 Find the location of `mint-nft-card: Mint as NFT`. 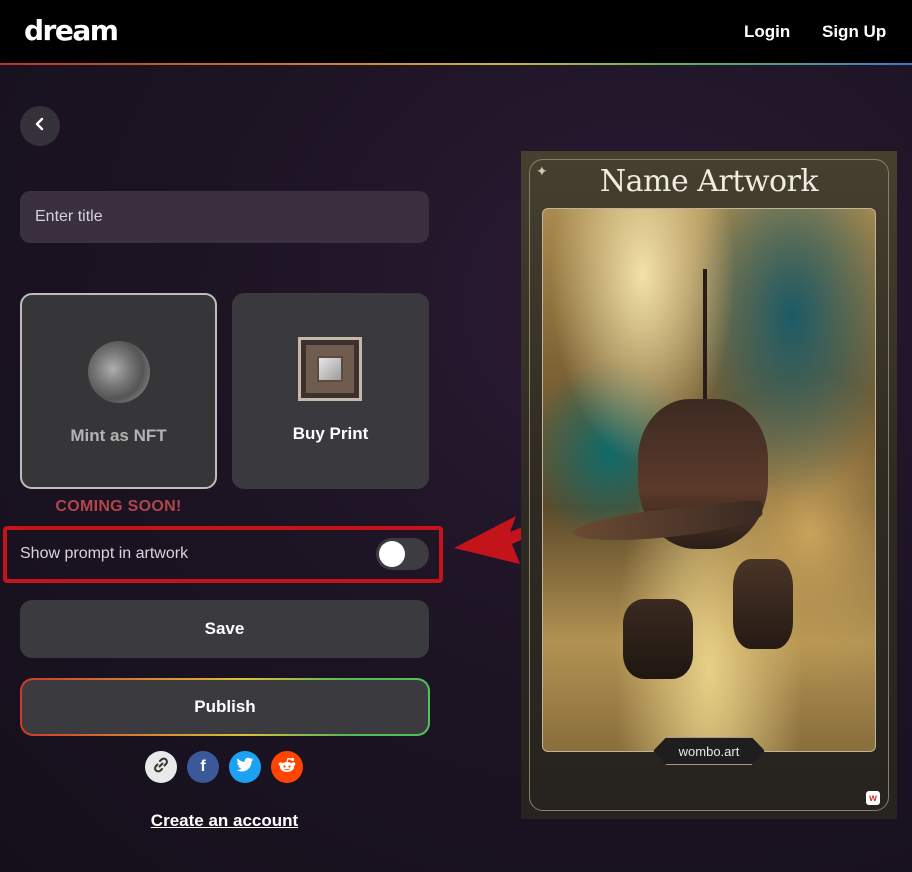

mint-nft-card: Mint as NFT is located at coordinates (118, 391).